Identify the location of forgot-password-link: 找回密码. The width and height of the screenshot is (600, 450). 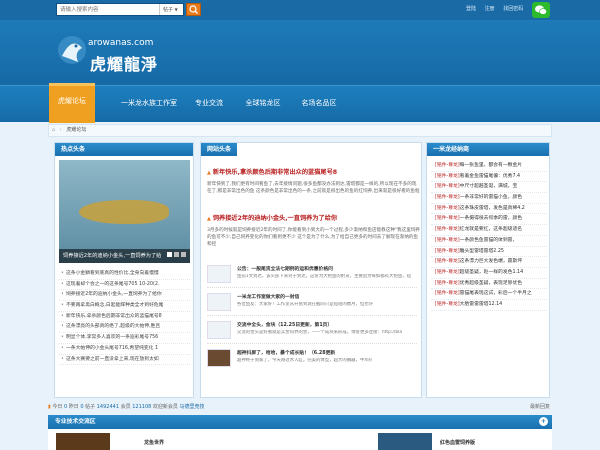
(513, 9).